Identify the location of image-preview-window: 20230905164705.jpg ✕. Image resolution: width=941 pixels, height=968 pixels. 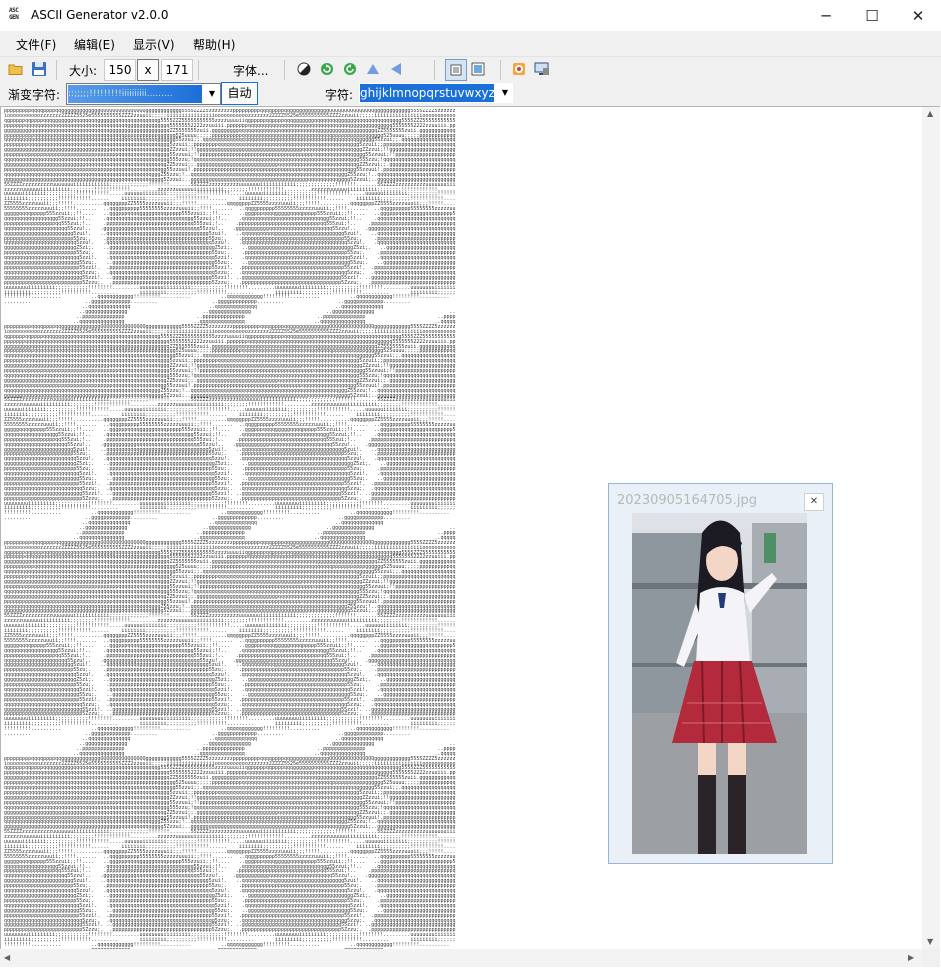
(720, 673).